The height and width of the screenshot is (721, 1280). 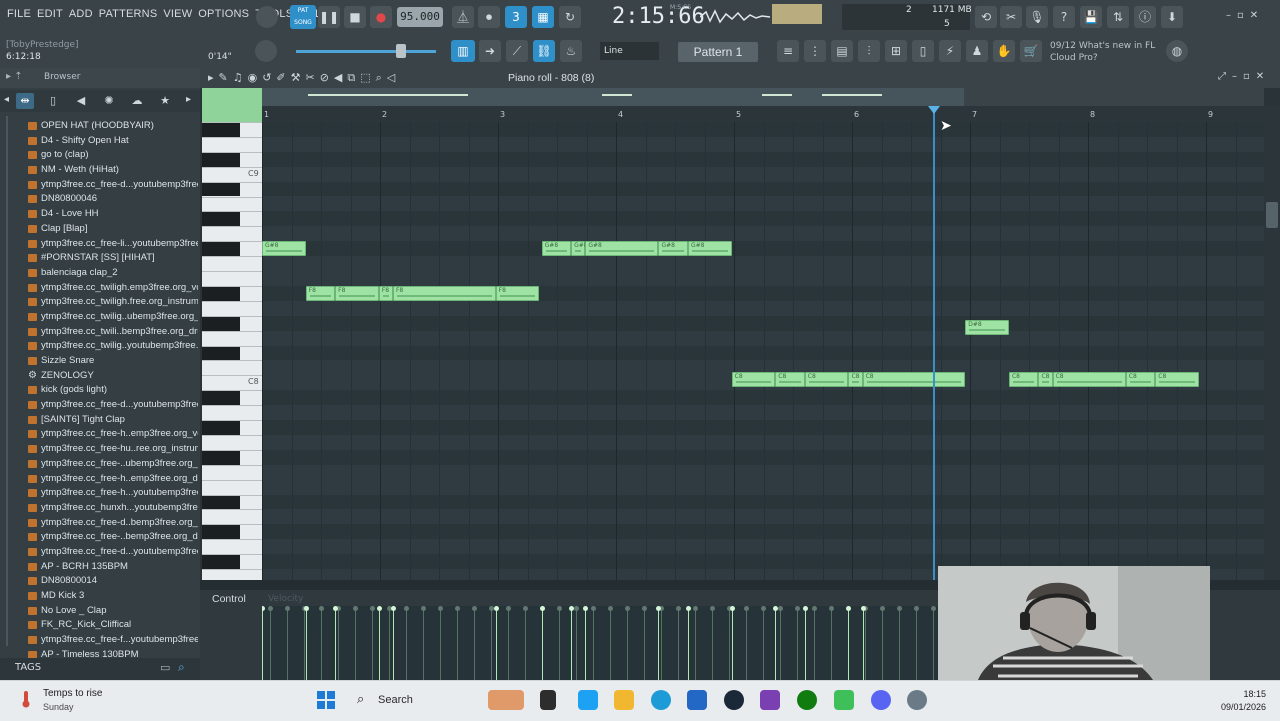 What do you see at coordinates (788, 51) in the screenshot?
I see `playlist-icon: ≡` at bounding box center [788, 51].